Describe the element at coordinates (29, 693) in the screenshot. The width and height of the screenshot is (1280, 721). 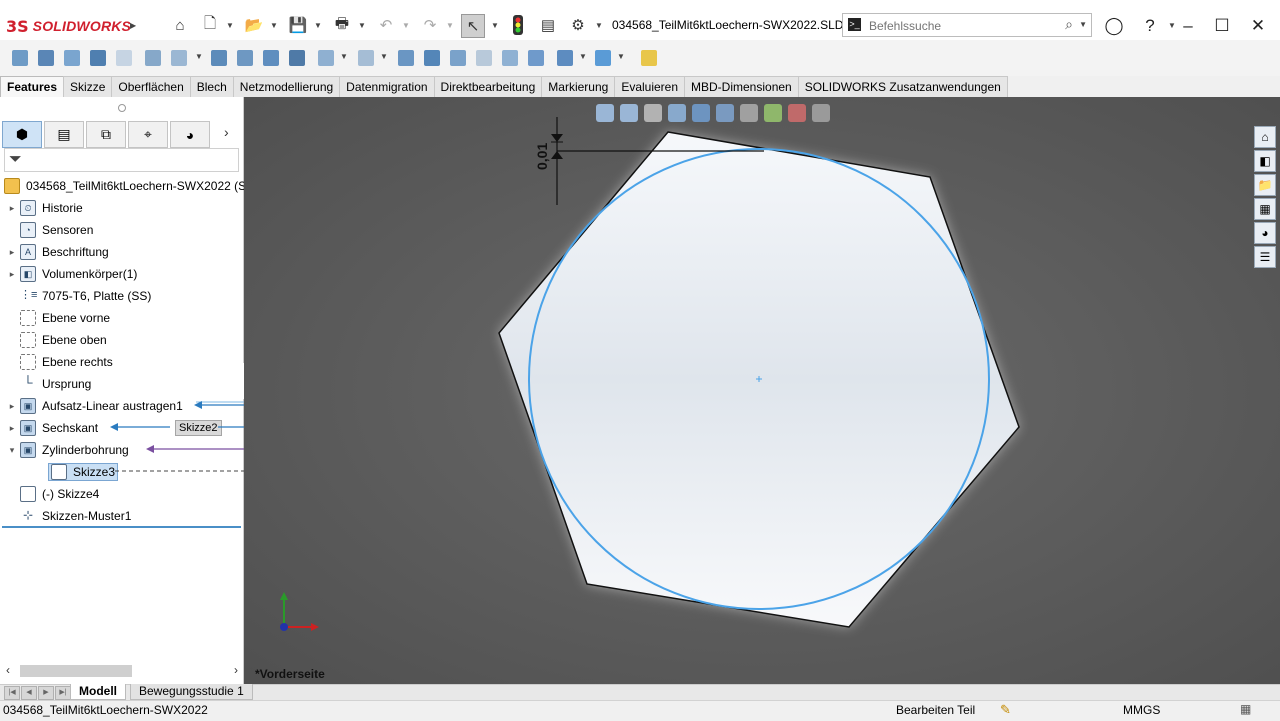
I see `prev-tab-icon: ◀` at that location.